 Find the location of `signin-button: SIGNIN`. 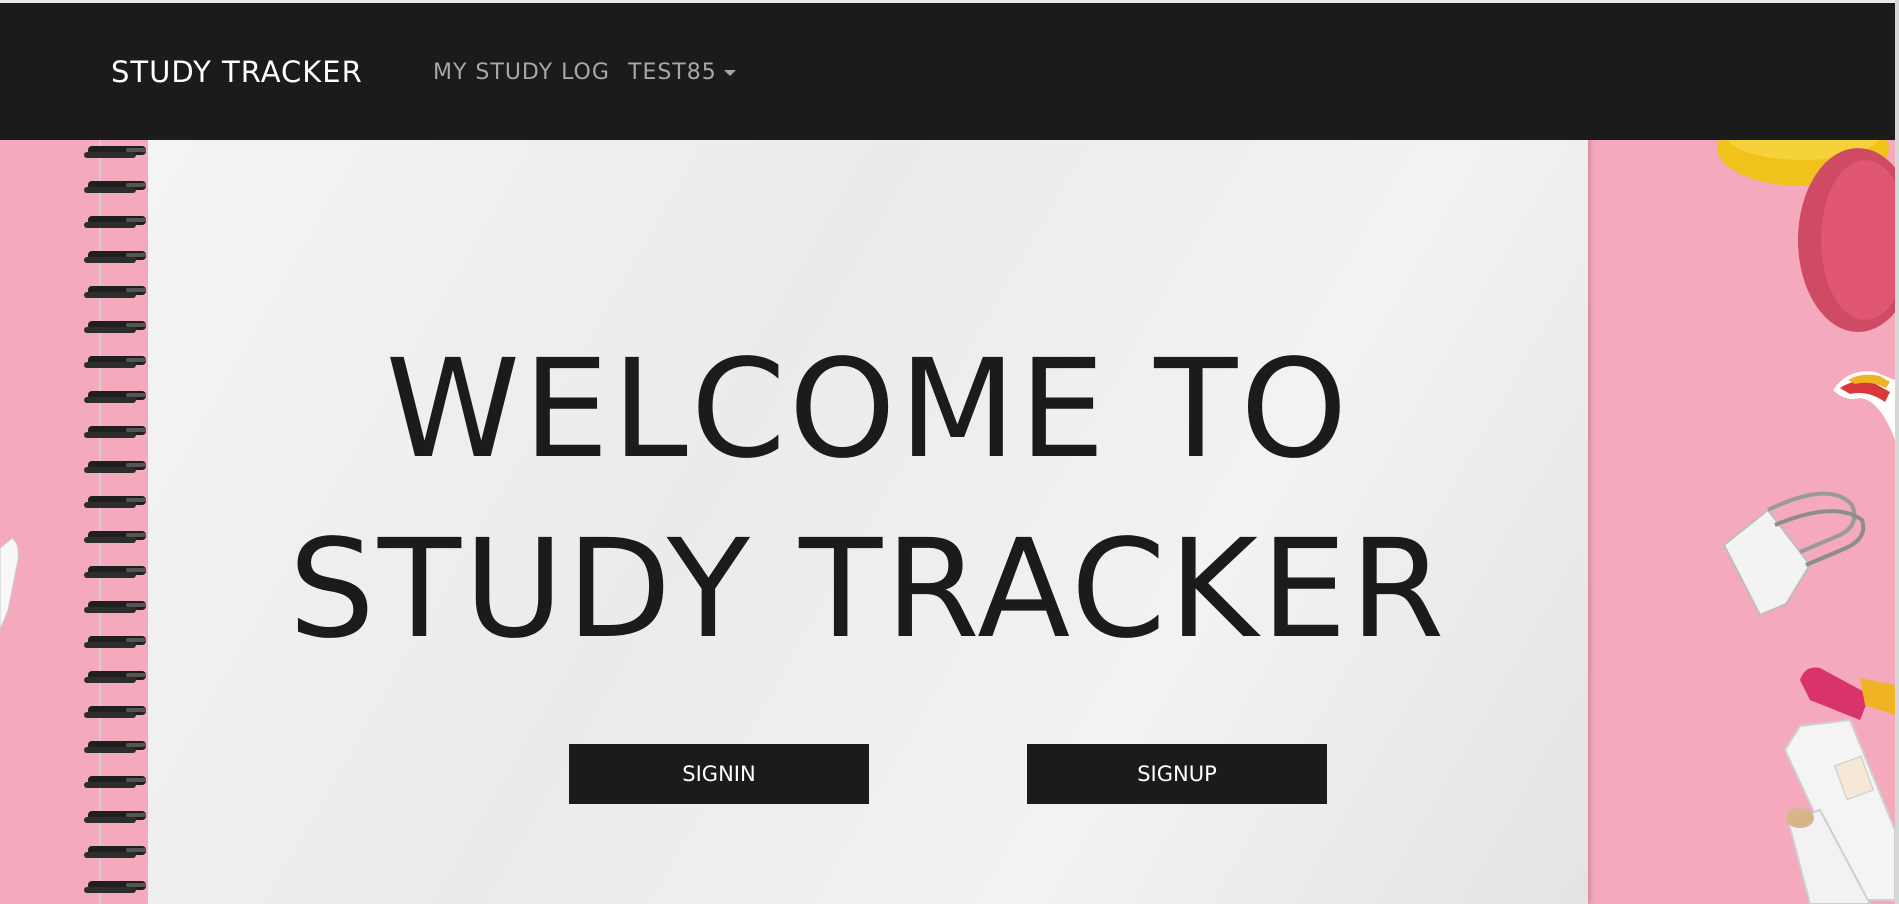

signin-button: SIGNIN is located at coordinates (719, 774).